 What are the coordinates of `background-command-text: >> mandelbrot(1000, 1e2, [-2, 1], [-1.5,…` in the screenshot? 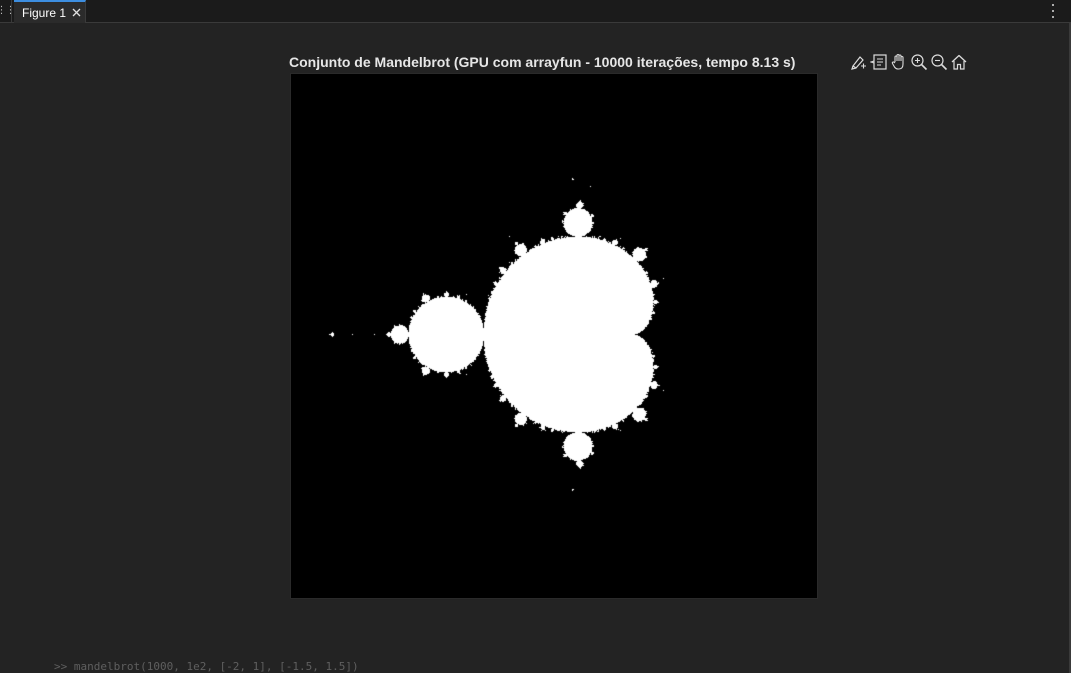 It's located at (206, 666).